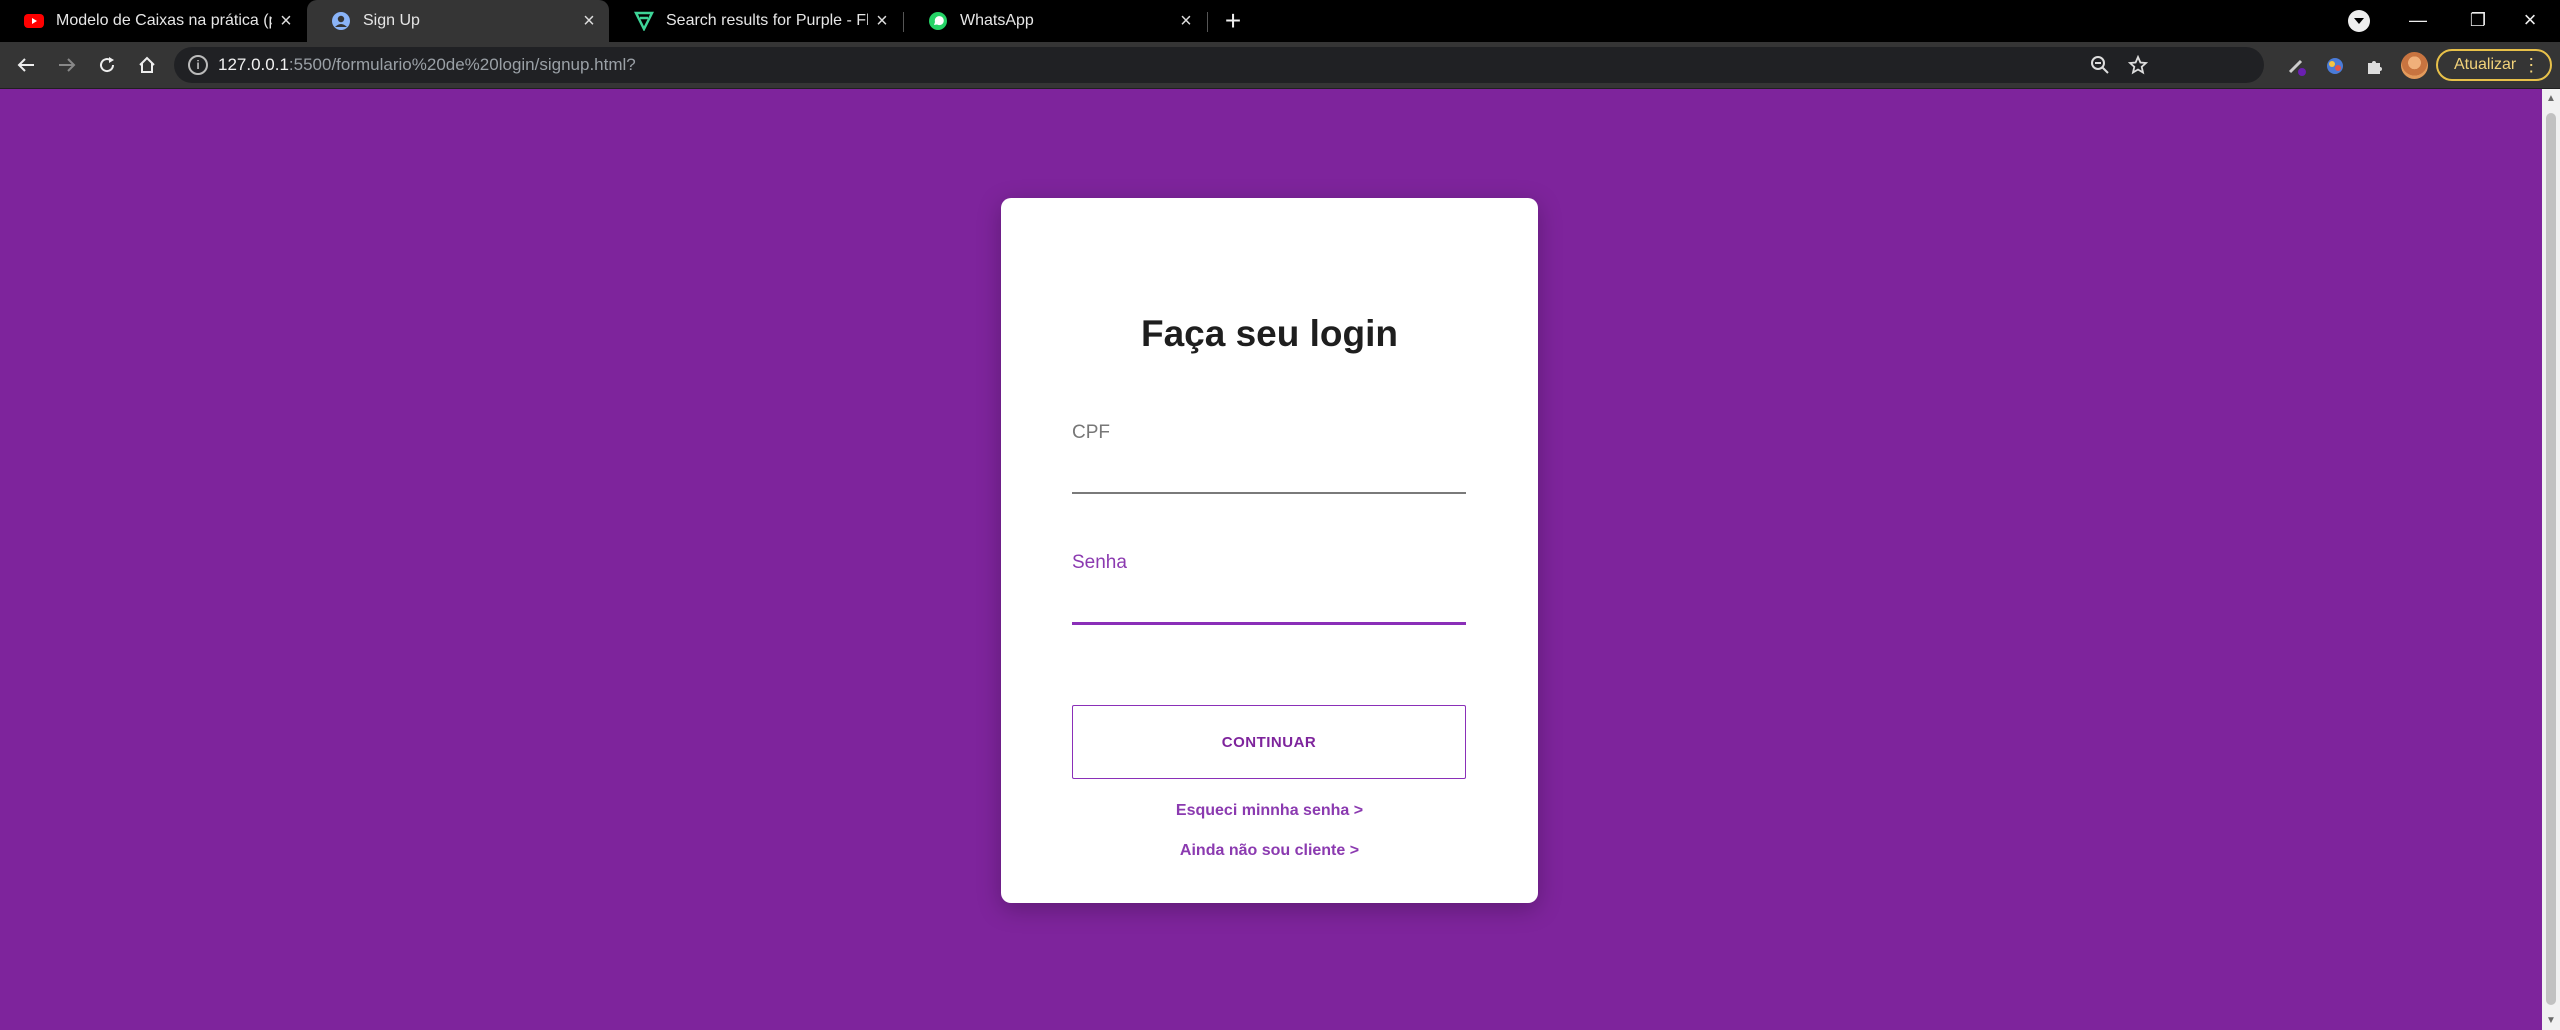  I want to click on senha-field: Senha, so click(1269, 592).